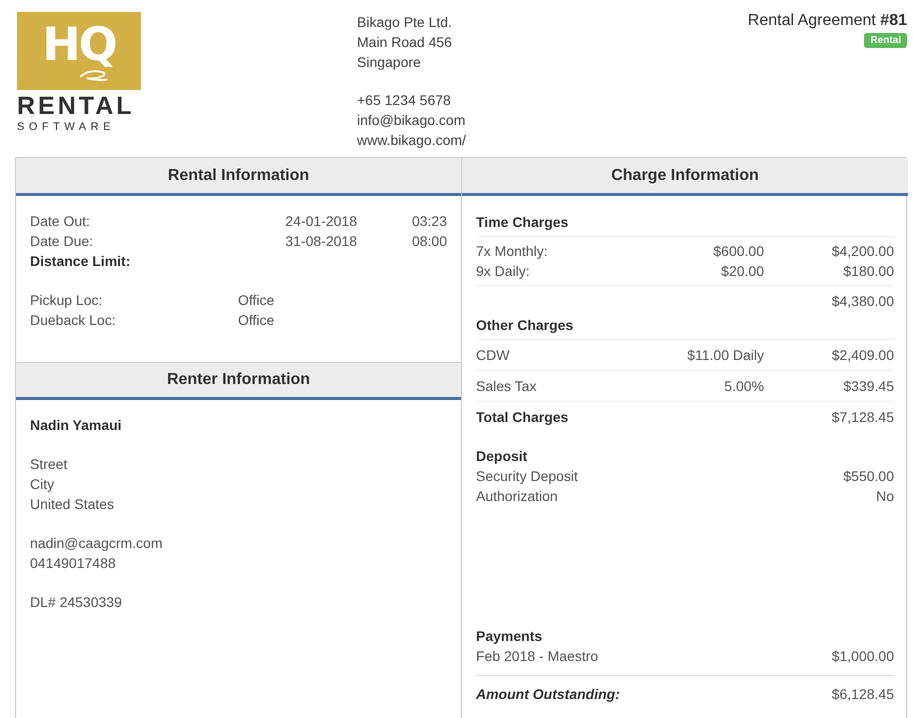  Describe the element at coordinates (725, 355) in the screenshot. I see `charge-rate: $11.00 Daily` at that location.